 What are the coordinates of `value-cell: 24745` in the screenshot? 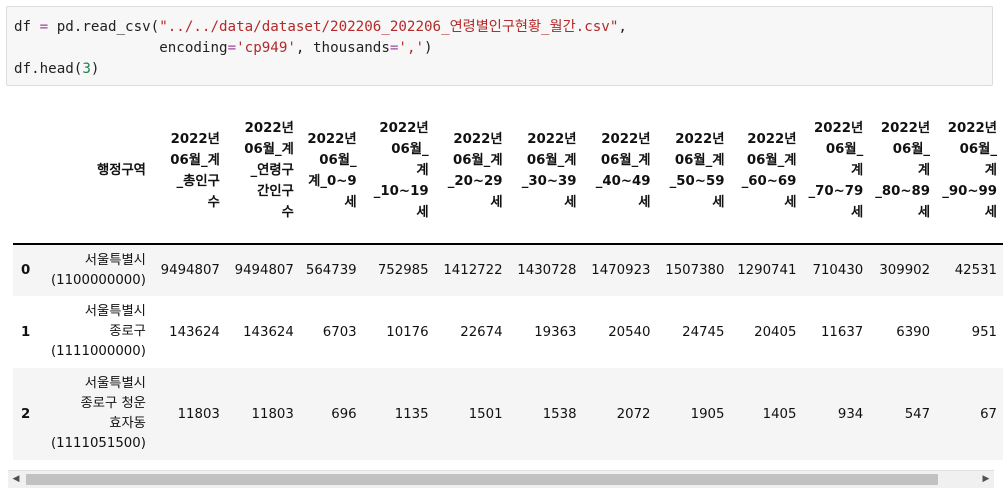 It's located at (693, 332).